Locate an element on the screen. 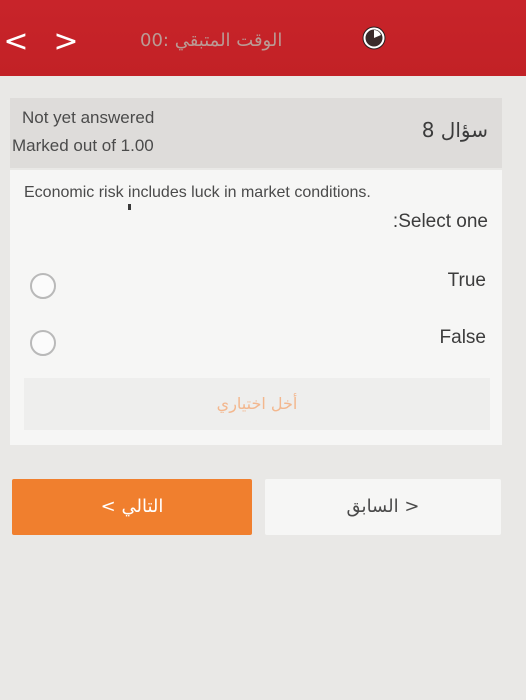  clock-icon is located at coordinates (374, 38).